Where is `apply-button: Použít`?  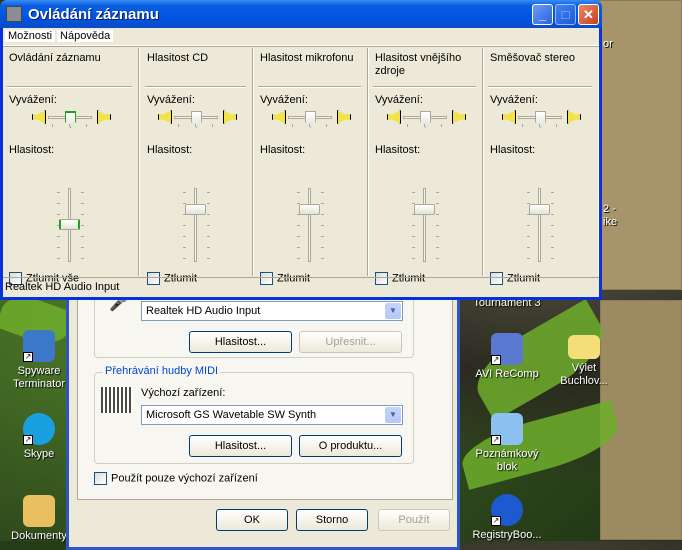
apply-button: Použít is located at coordinates (414, 520).